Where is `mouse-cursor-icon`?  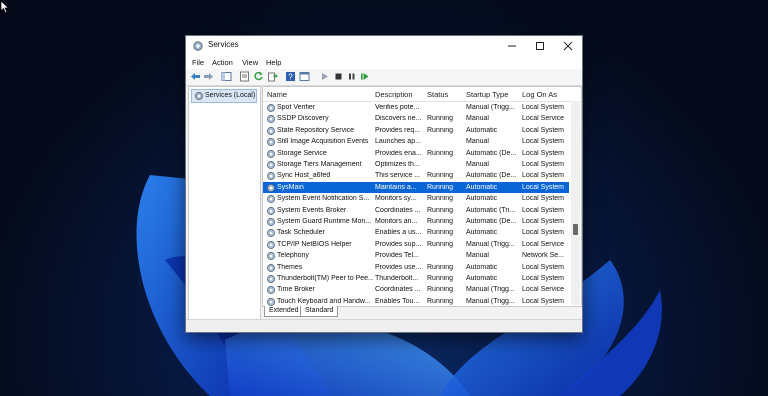 mouse-cursor-icon is located at coordinates (5, 7).